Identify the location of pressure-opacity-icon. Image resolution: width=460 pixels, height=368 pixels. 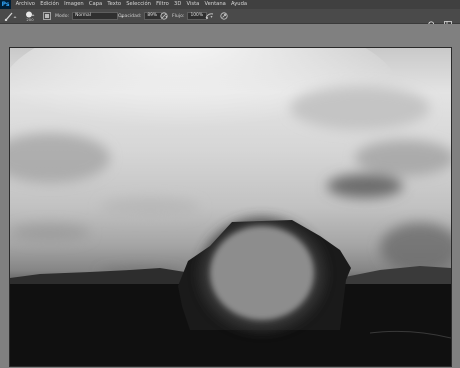
(164, 16).